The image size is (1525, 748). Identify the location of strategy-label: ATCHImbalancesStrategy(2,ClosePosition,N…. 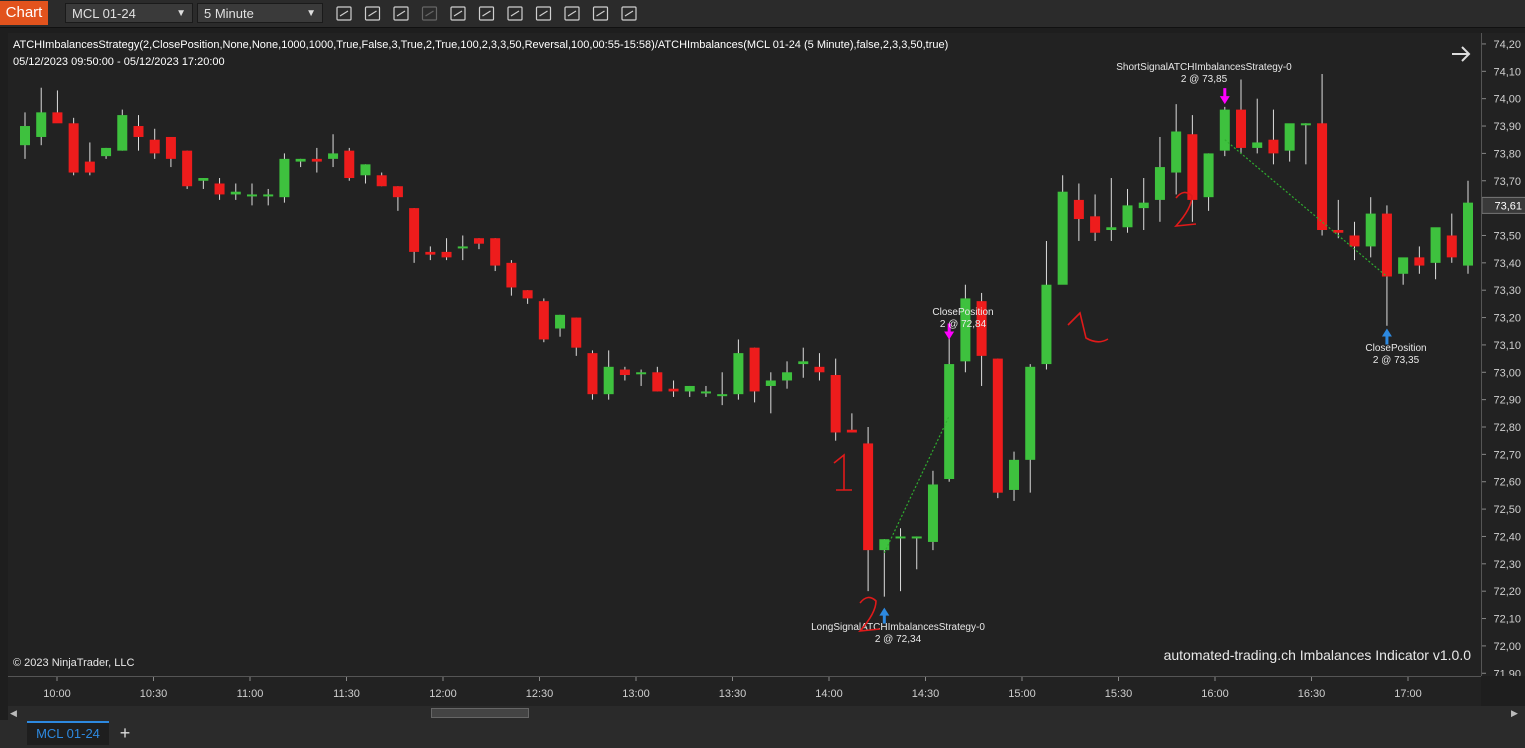
(480, 45).